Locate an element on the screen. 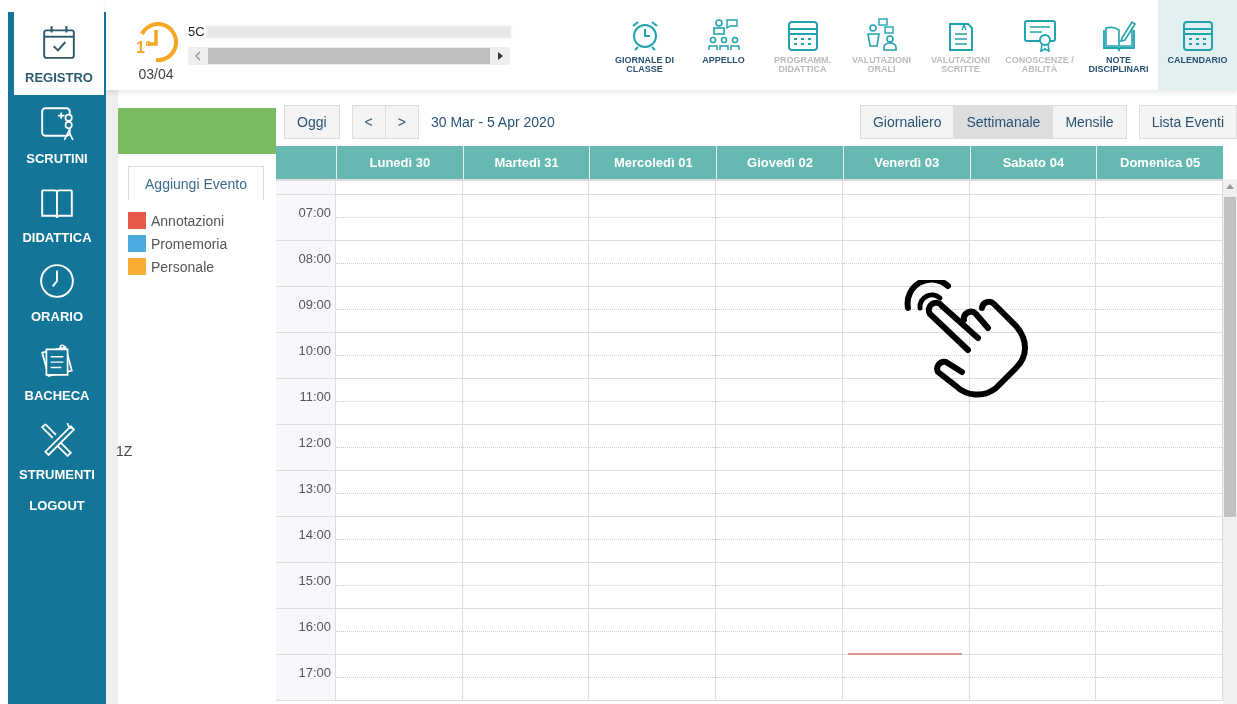 The height and width of the screenshot is (704, 1237). time-label: 10:00 is located at coordinates (306, 356).